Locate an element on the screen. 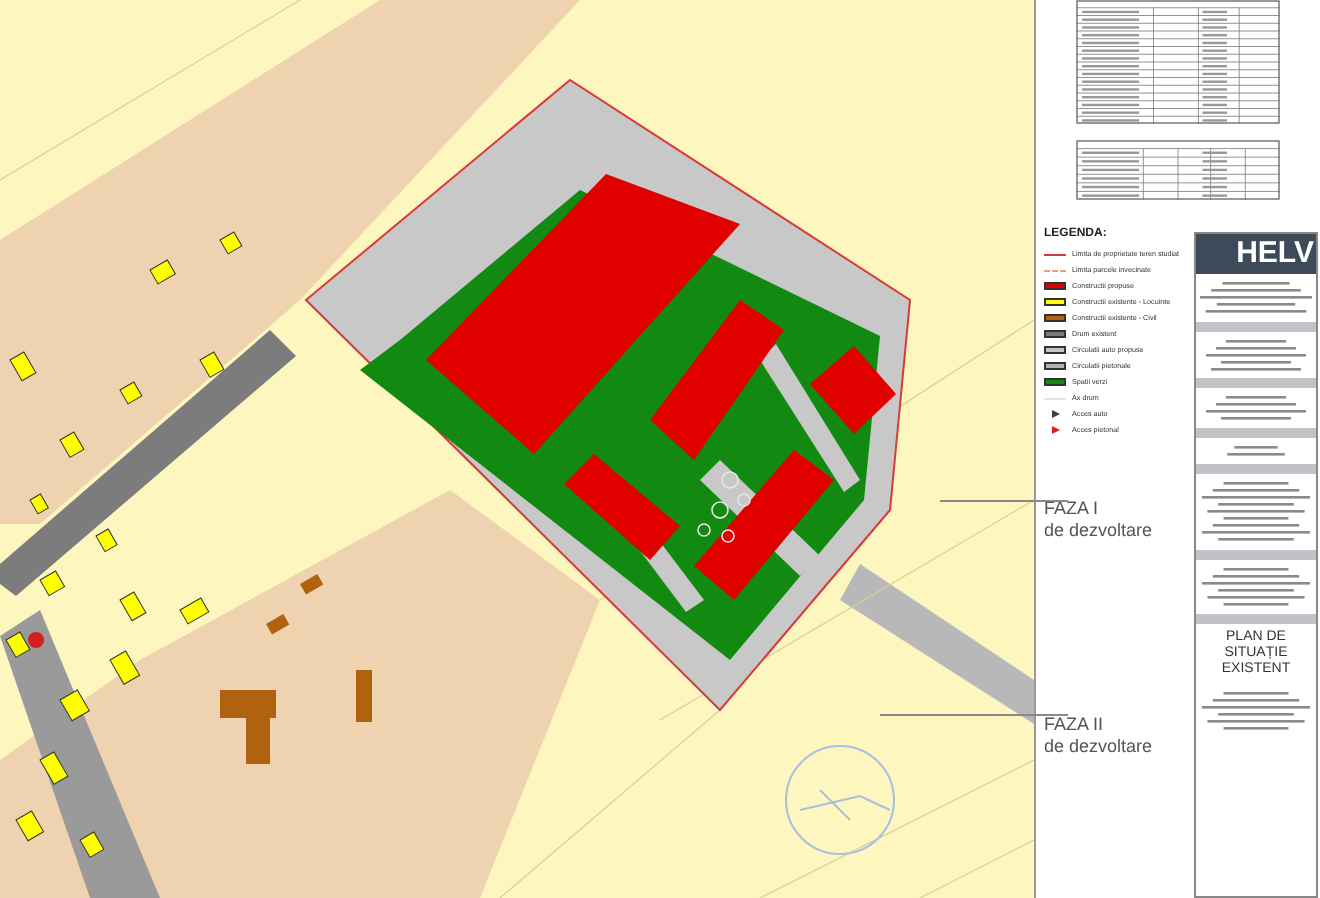  phase-title: FAZA I is located at coordinates (1072, 509).